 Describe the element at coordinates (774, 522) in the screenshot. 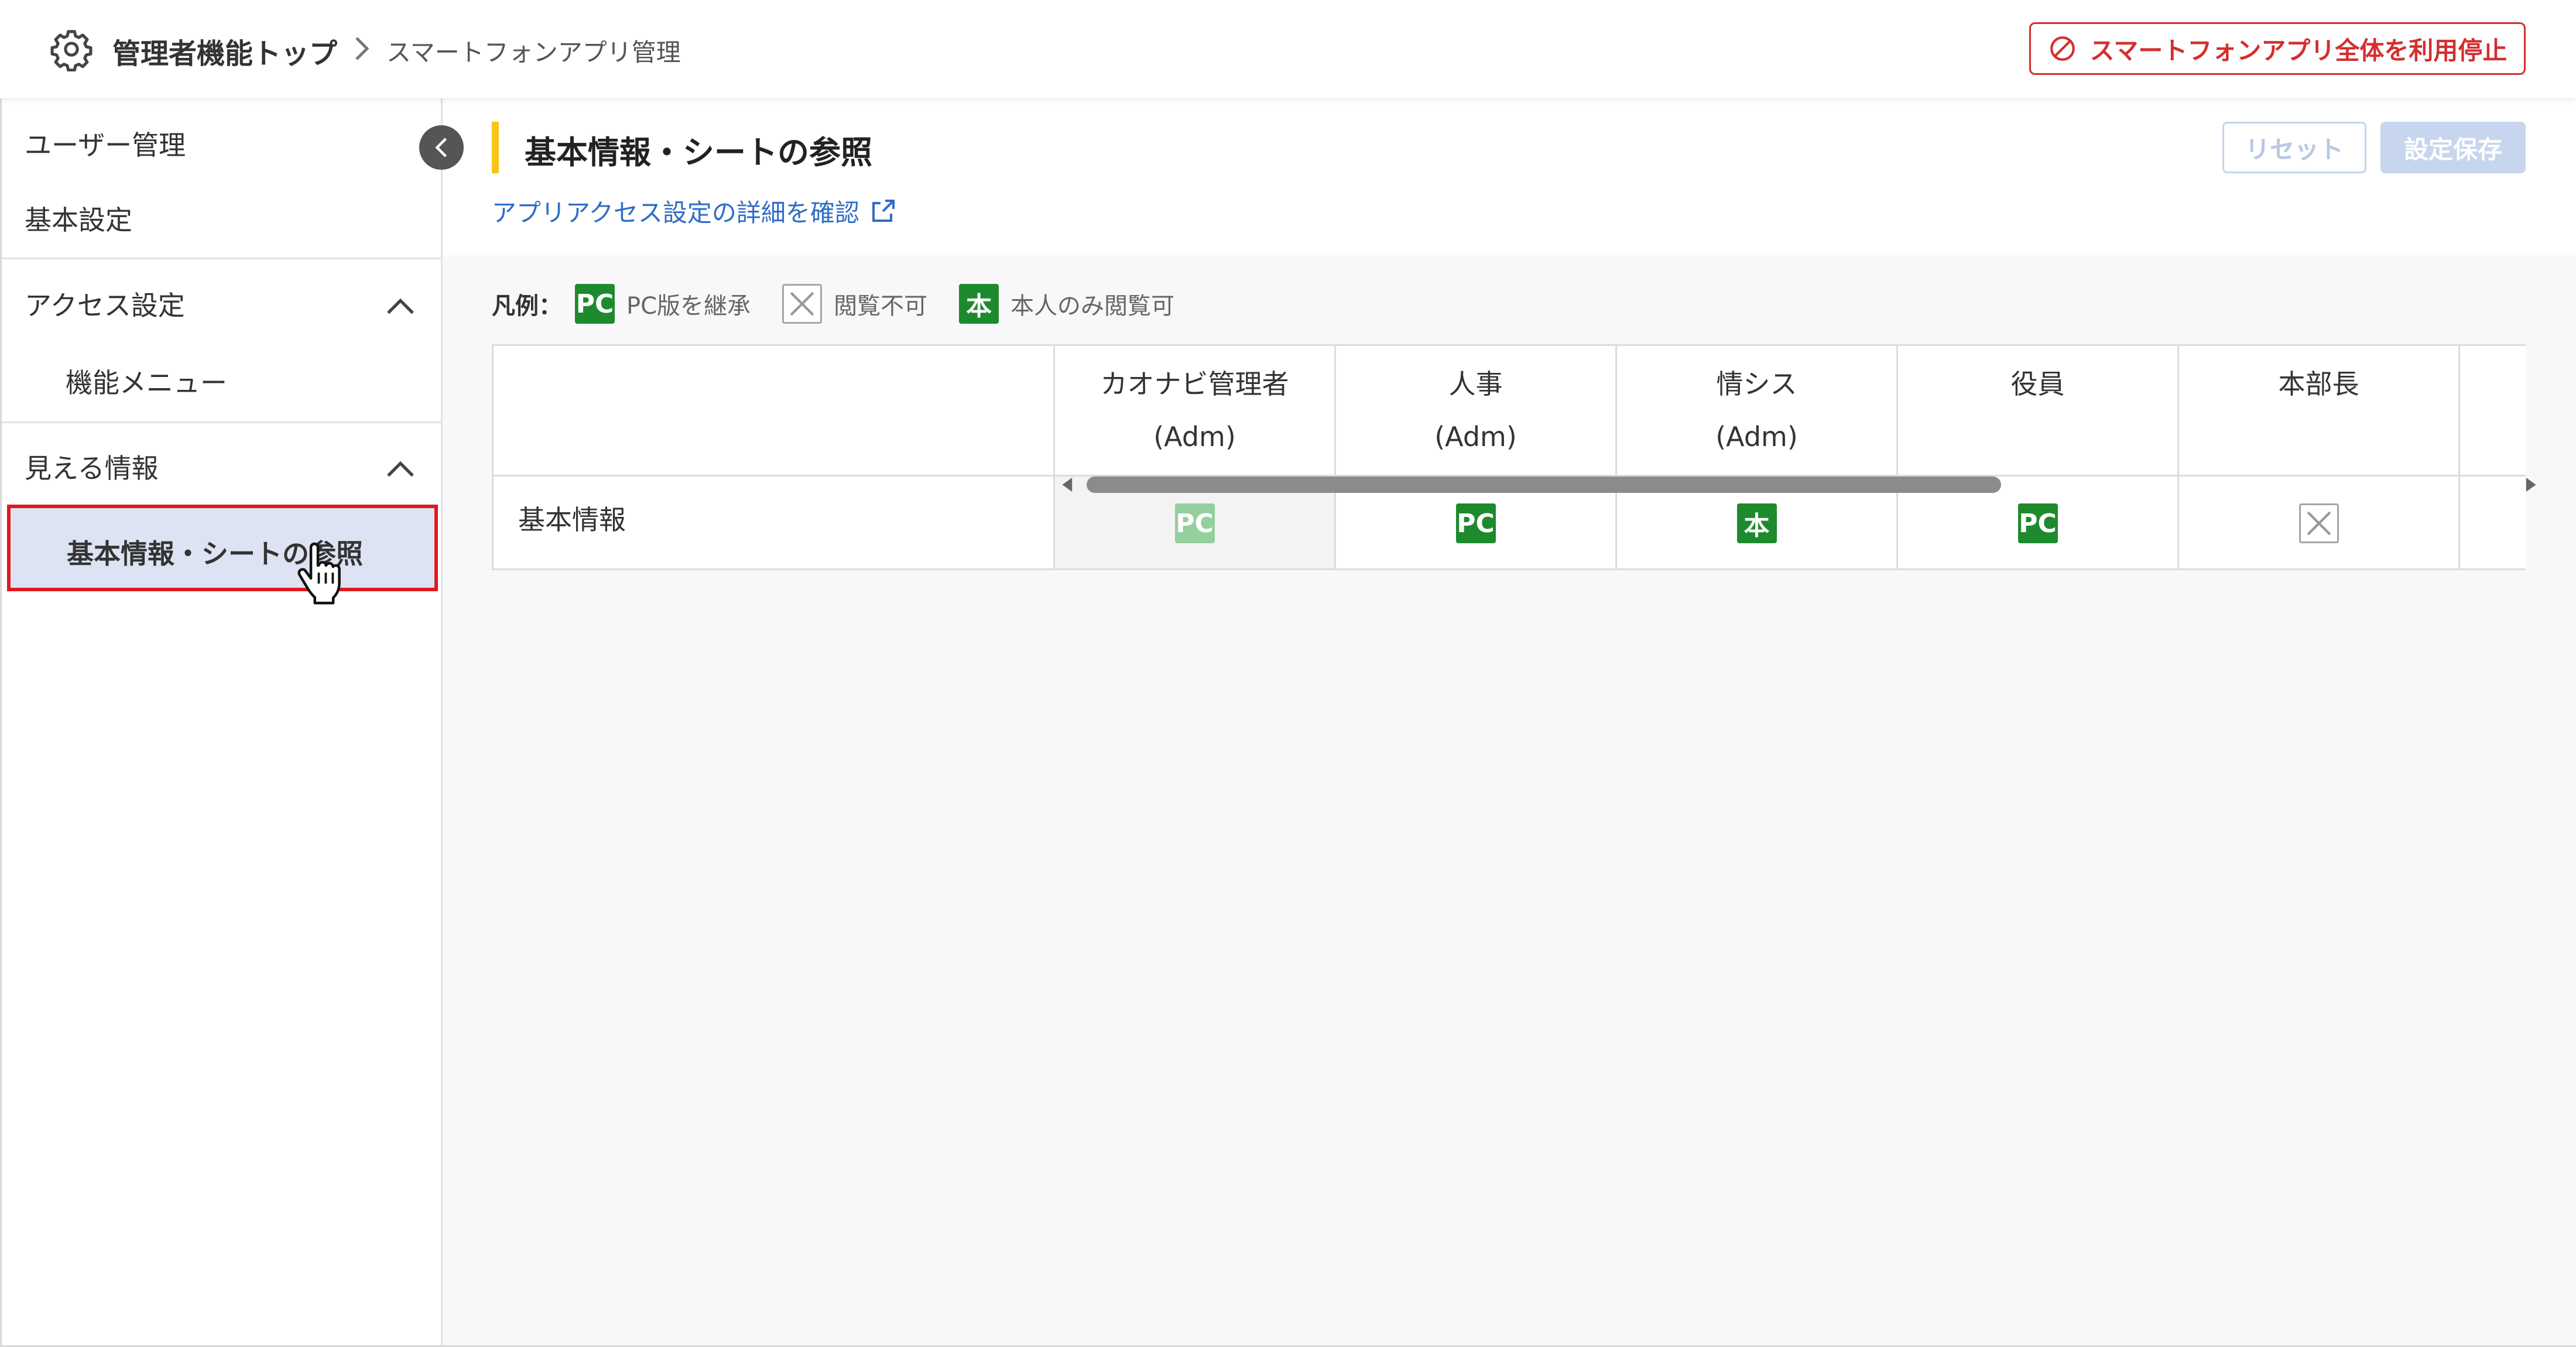

I see `table-row-label-cell: 基本情報` at that location.